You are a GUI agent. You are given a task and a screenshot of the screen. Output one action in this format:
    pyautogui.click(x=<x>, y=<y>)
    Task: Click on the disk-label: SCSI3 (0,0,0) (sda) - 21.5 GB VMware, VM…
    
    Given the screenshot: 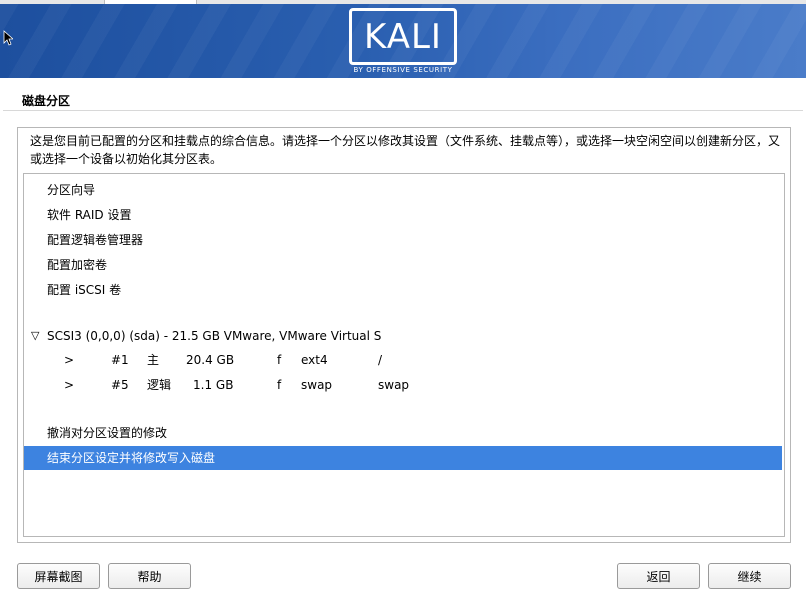 What is the action you would take?
    pyautogui.click(x=214, y=336)
    